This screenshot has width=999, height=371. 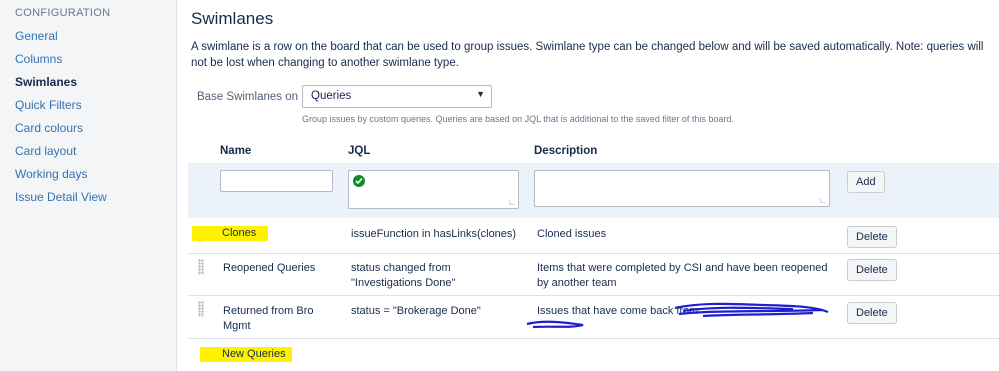 What do you see at coordinates (331, 96) in the screenshot?
I see `base-swimlanes-selected: Queries` at bounding box center [331, 96].